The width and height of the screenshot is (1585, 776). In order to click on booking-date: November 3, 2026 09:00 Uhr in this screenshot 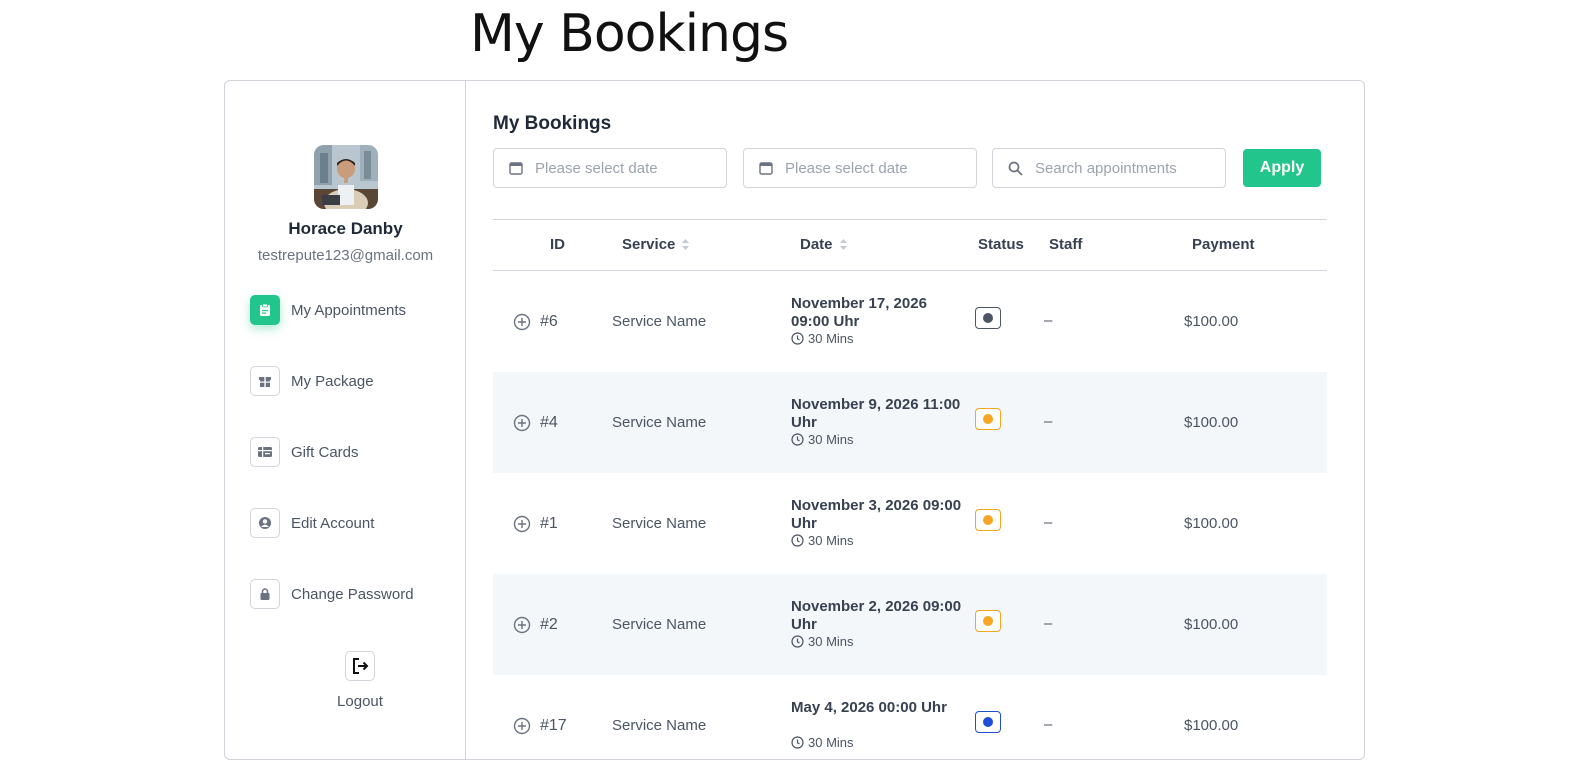, I will do `click(876, 514)`.